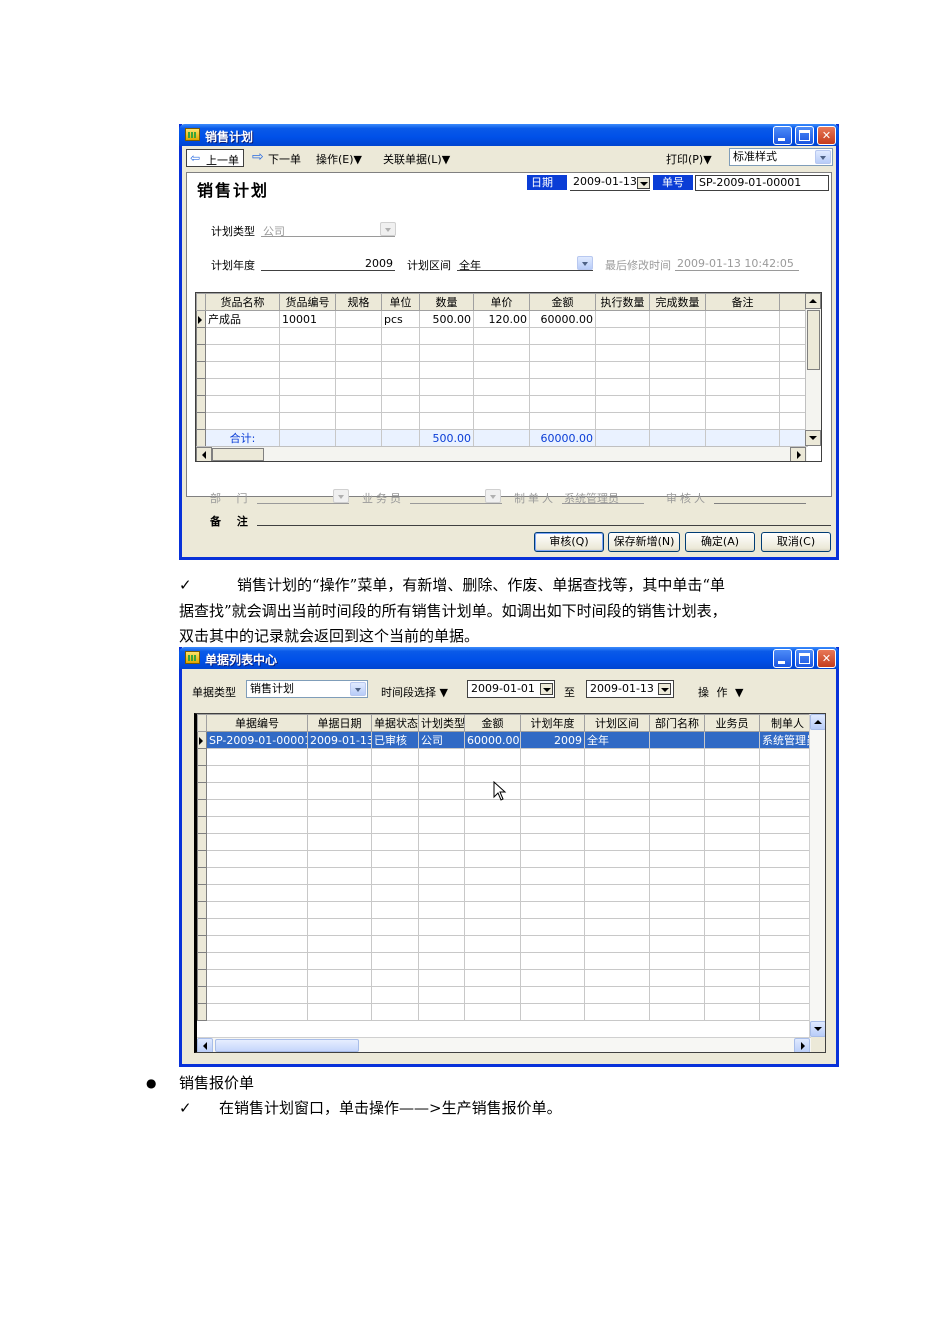 The height and width of the screenshot is (1344, 950). Describe the element at coordinates (552, 723) in the screenshot. I see `column-header: 计划年度` at that location.